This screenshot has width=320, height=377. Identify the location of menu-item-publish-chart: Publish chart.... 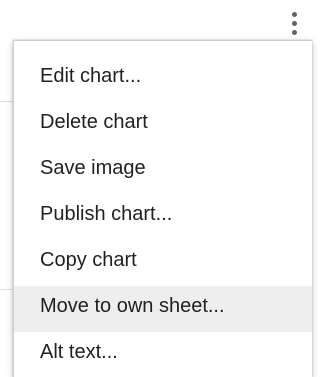
(163, 217).